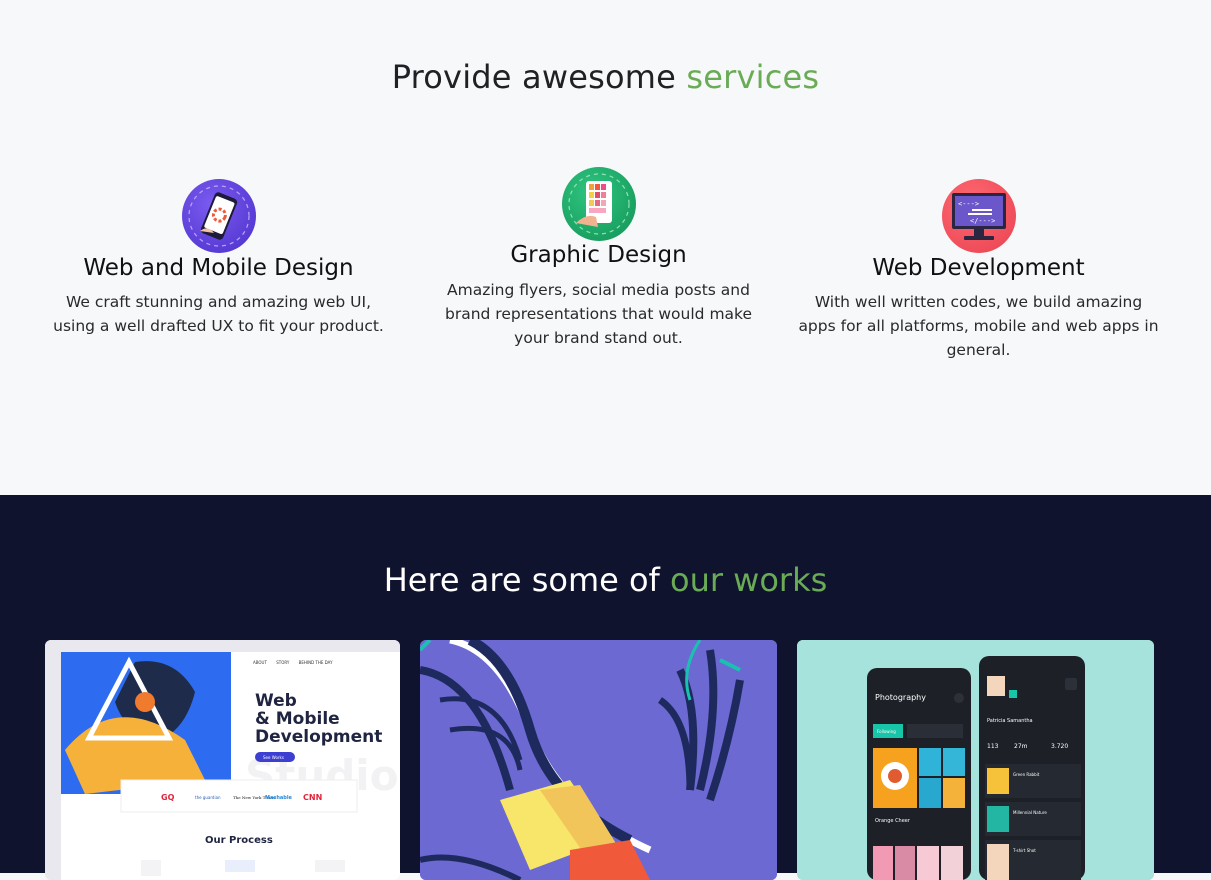  What do you see at coordinates (218, 268) in the screenshot?
I see `service-title: Web and Mobile Design` at bounding box center [218, 268].